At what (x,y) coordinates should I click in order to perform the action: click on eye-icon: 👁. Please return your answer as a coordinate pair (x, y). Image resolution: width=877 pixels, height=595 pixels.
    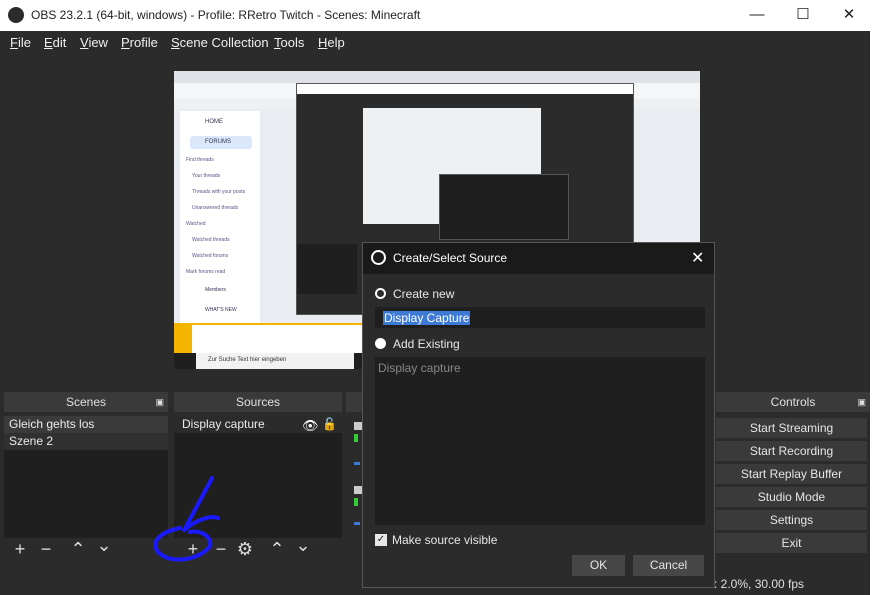
    Looking at the image, I should click on (310, 426).